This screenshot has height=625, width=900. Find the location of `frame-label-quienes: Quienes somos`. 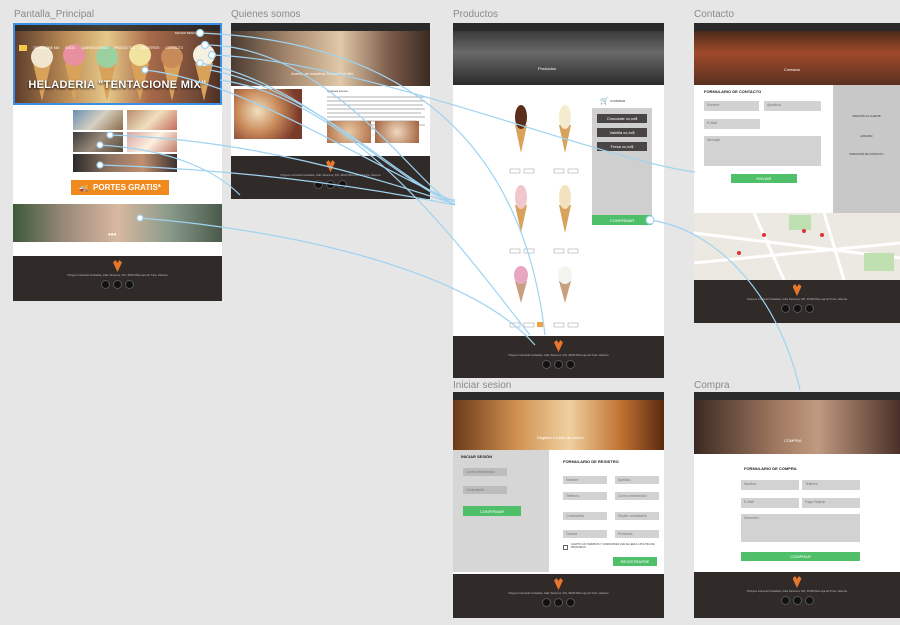

frame-label-quienes: Quienes somos is located at coordinates (266, 14).